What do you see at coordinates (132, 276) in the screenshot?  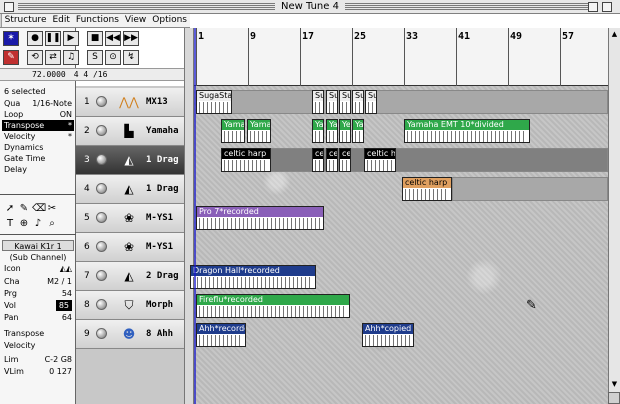 I see `track-row: 7 ◭ 2 Drag` at bounding box center [132, 276].